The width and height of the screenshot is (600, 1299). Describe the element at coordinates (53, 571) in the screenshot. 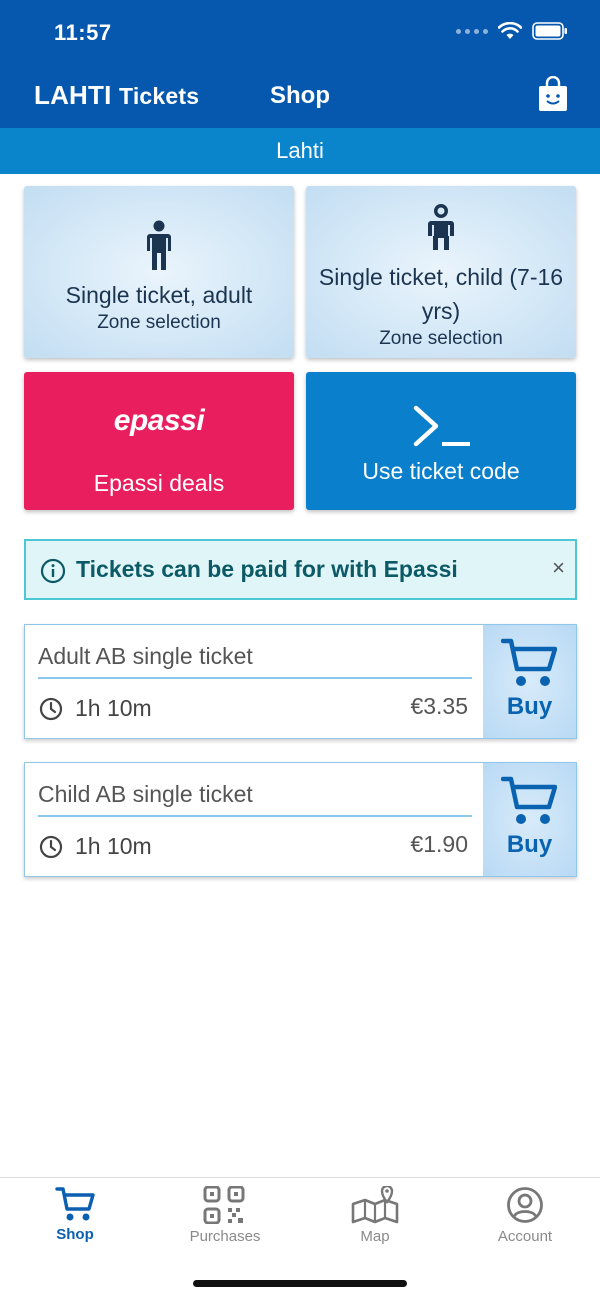

I see `info-icon` at that location.